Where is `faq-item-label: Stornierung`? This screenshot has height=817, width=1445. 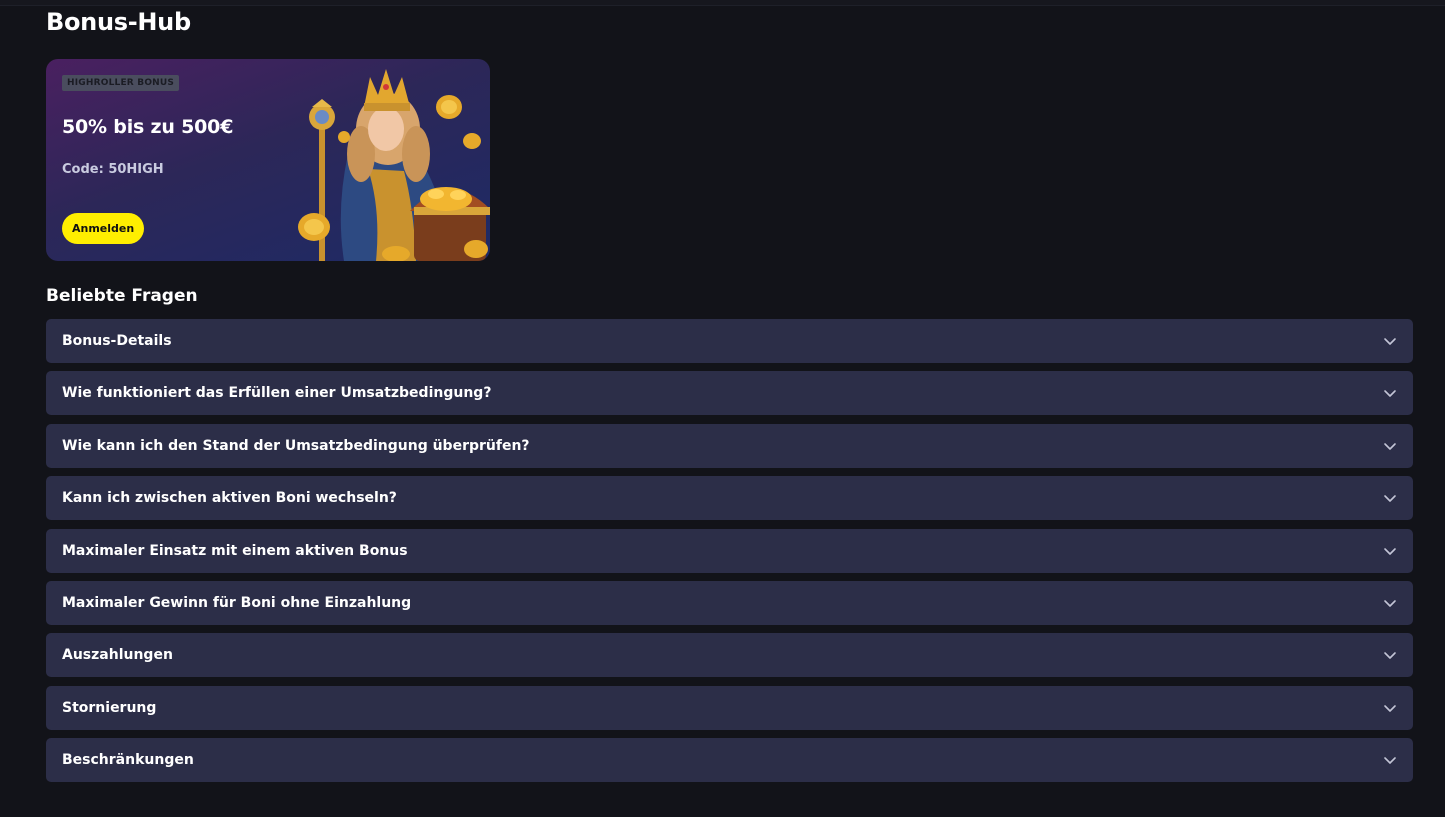
faq-item-label: Stornierung is located at coordinates (109, 707).